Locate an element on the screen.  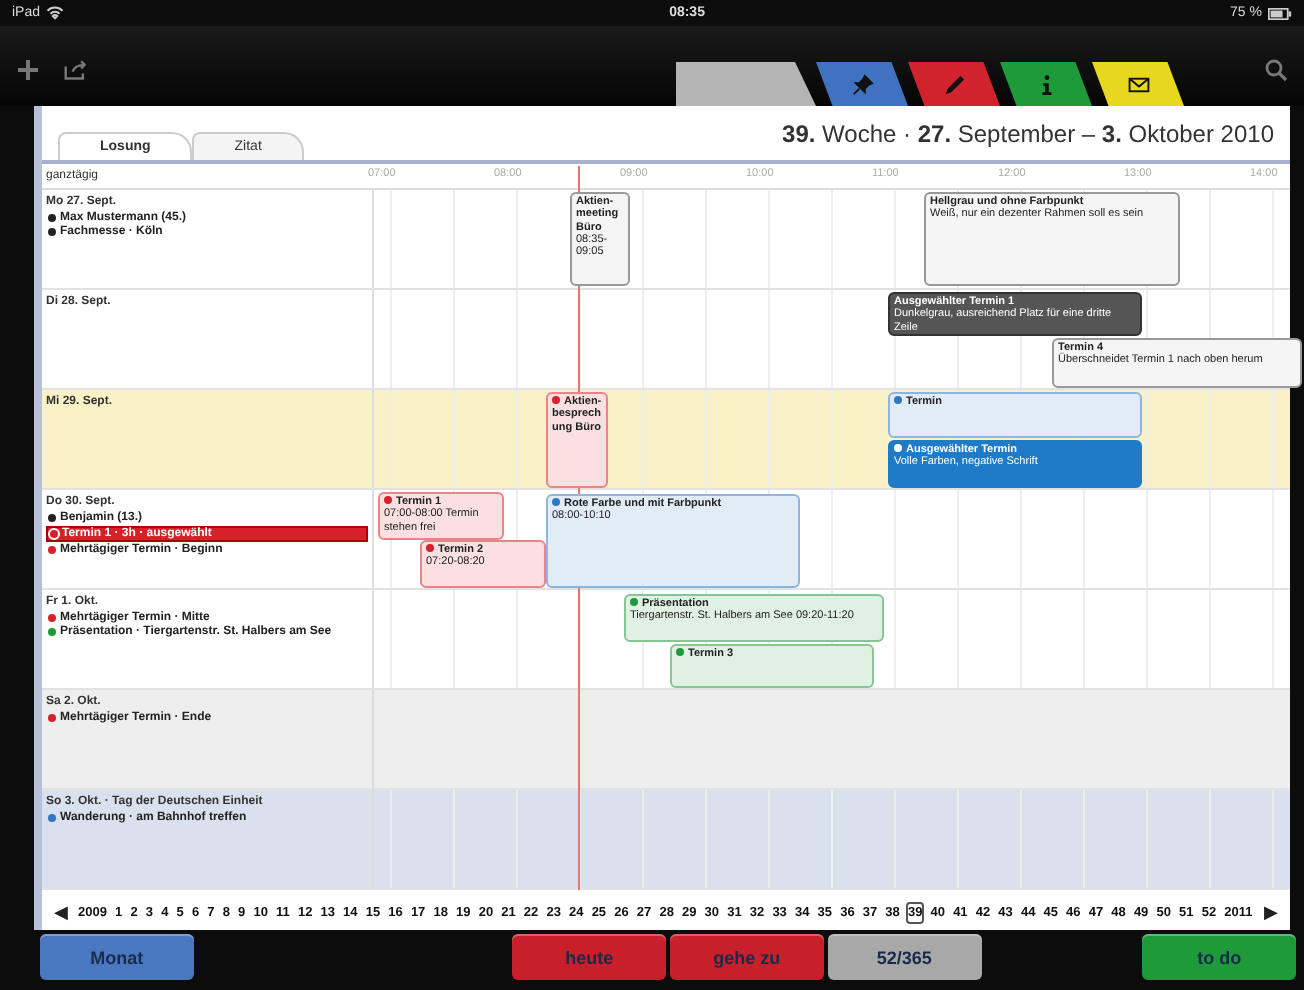
pin-icon is located at coordinates (862, 84).